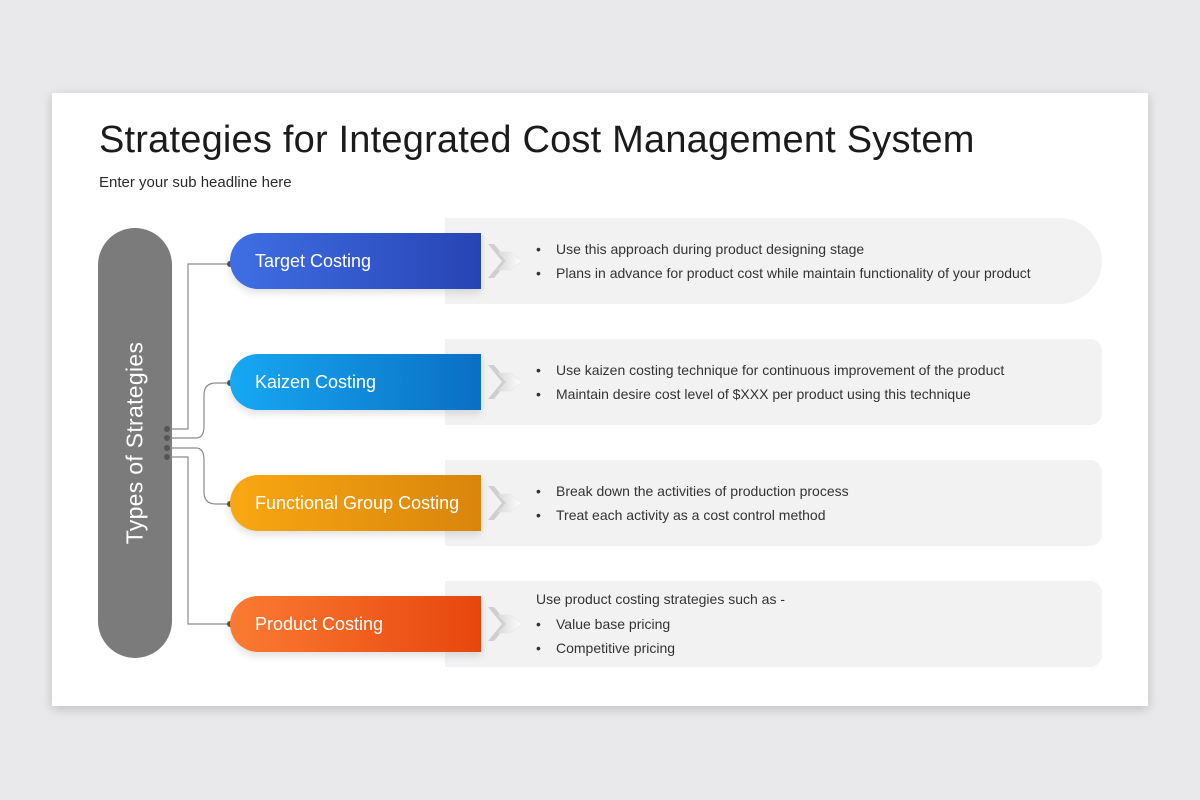 This screenshot has height=800, width=1200. I want to click on strategy-bullet-item: Use product costing strategies such as -, so click(660, 599).